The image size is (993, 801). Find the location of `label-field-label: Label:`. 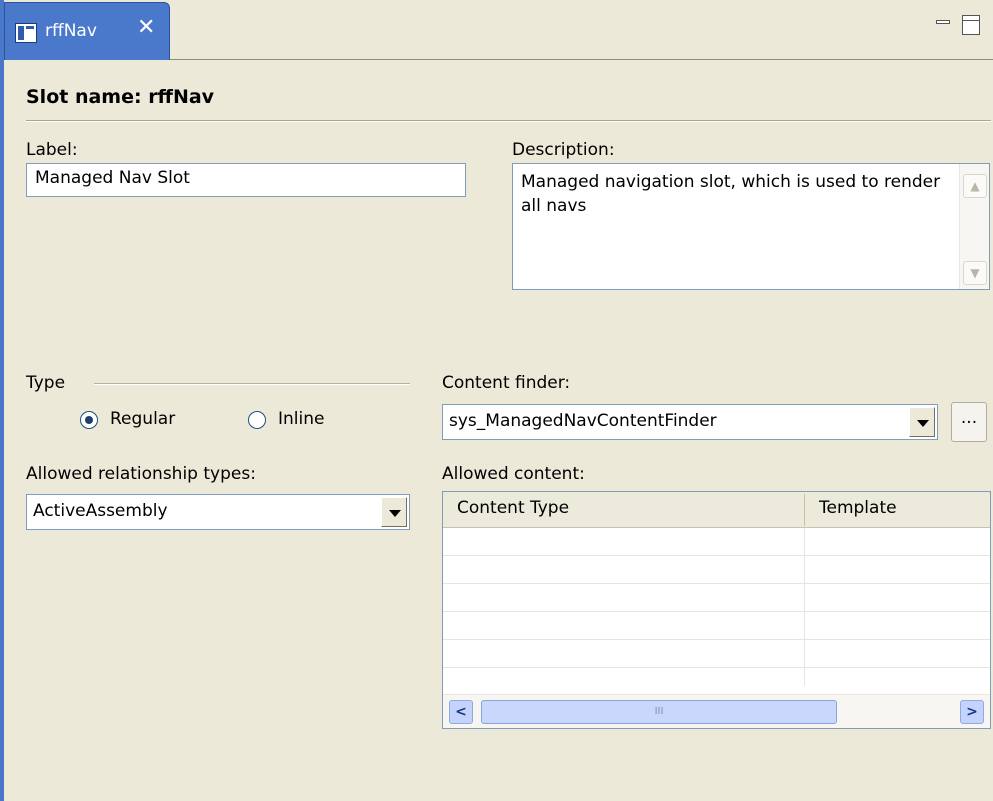

label-field-label: Label: is located at coordinates (52, 150).